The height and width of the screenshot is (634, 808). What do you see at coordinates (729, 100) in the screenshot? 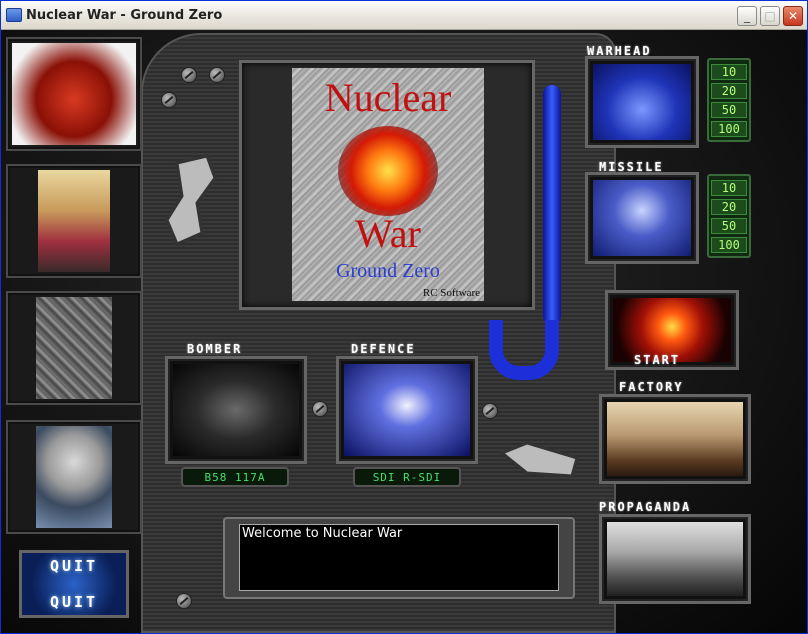
I see `warhead-quantity-pad: 10 20 50 100` at bounding box center [729, 100].